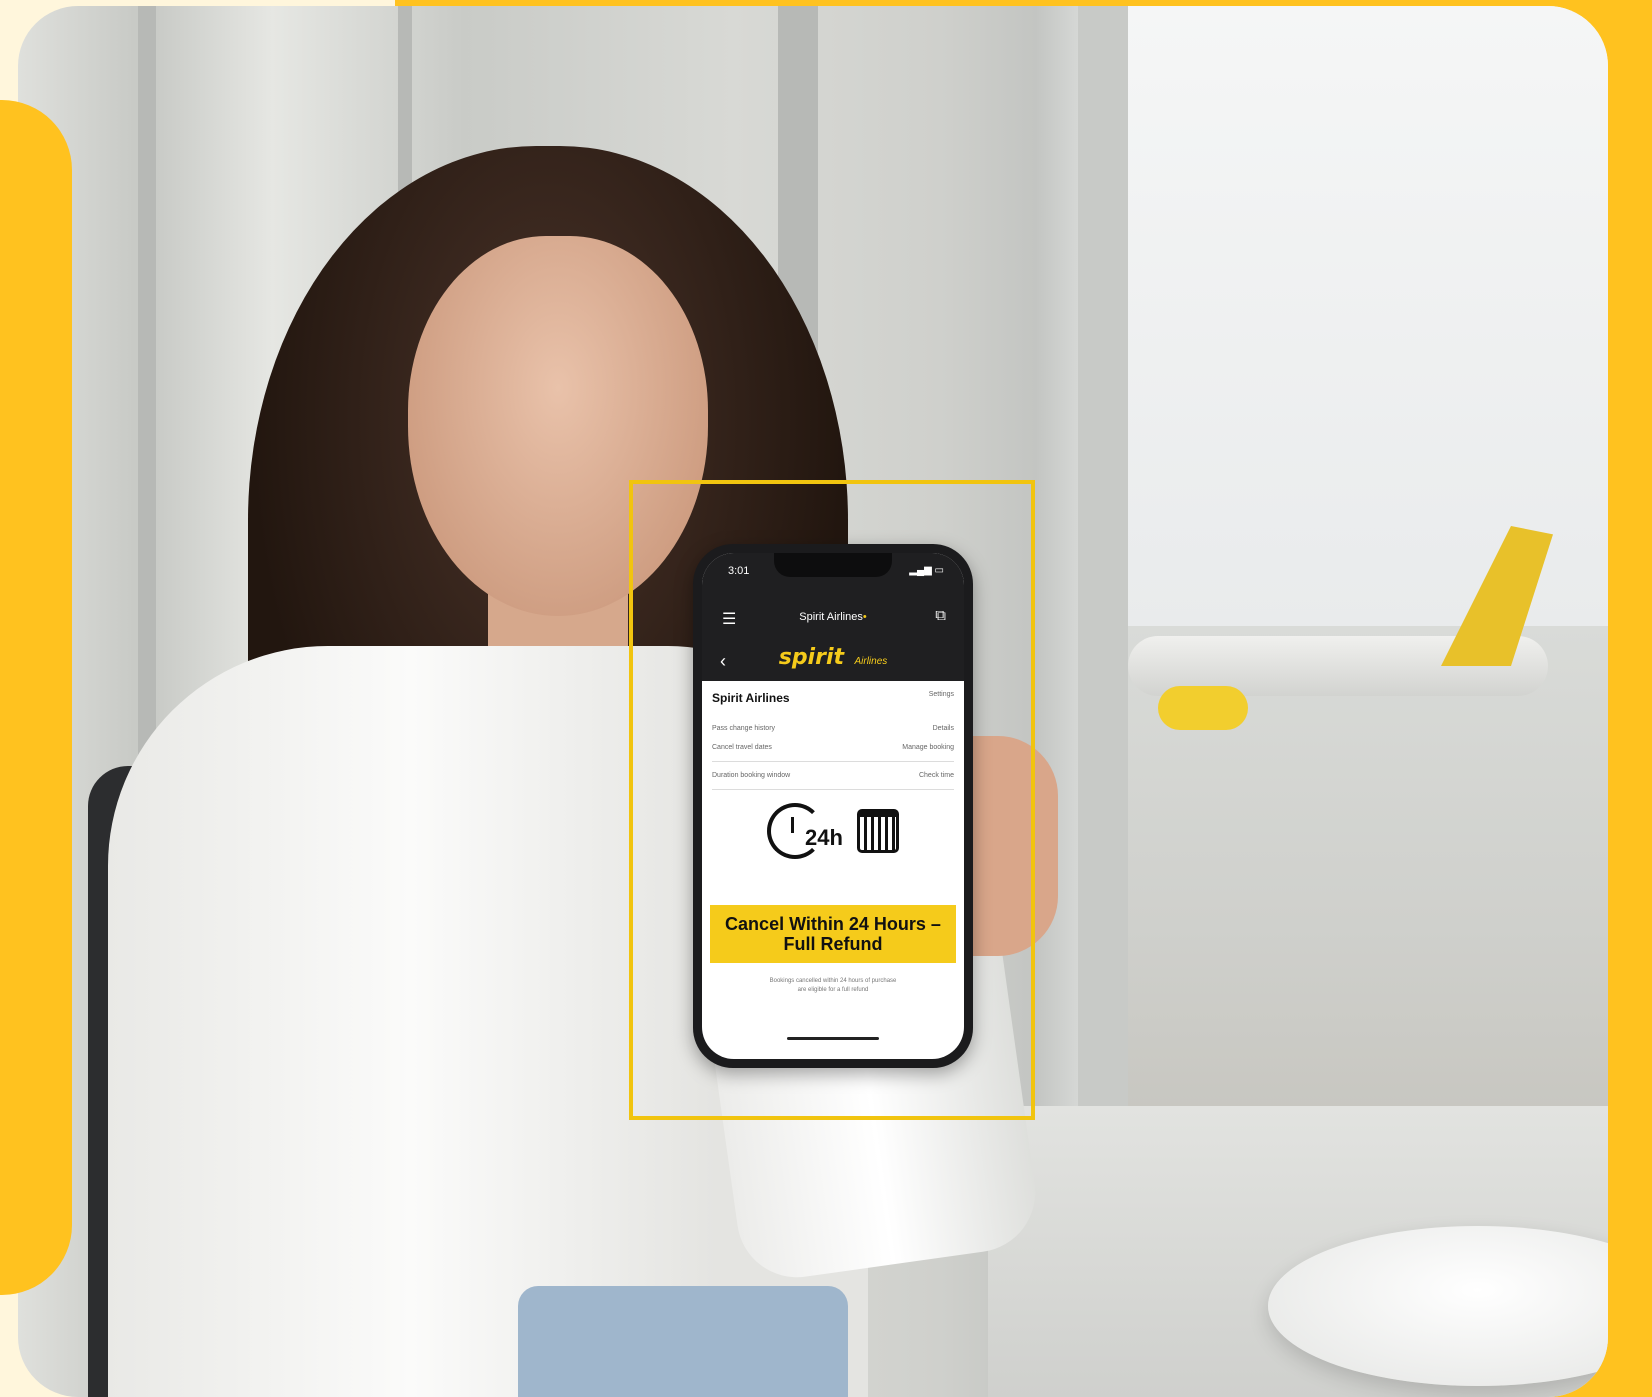 The image size is (1652, 1397). I want to click on brand-sub-text: Airlines, so click(871, 661).